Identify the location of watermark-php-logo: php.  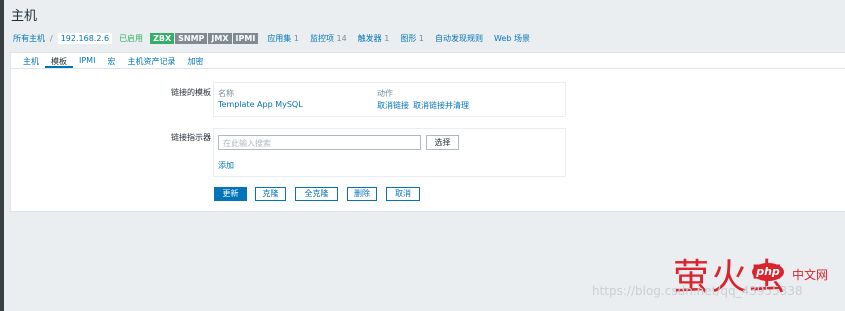
(768, 272).